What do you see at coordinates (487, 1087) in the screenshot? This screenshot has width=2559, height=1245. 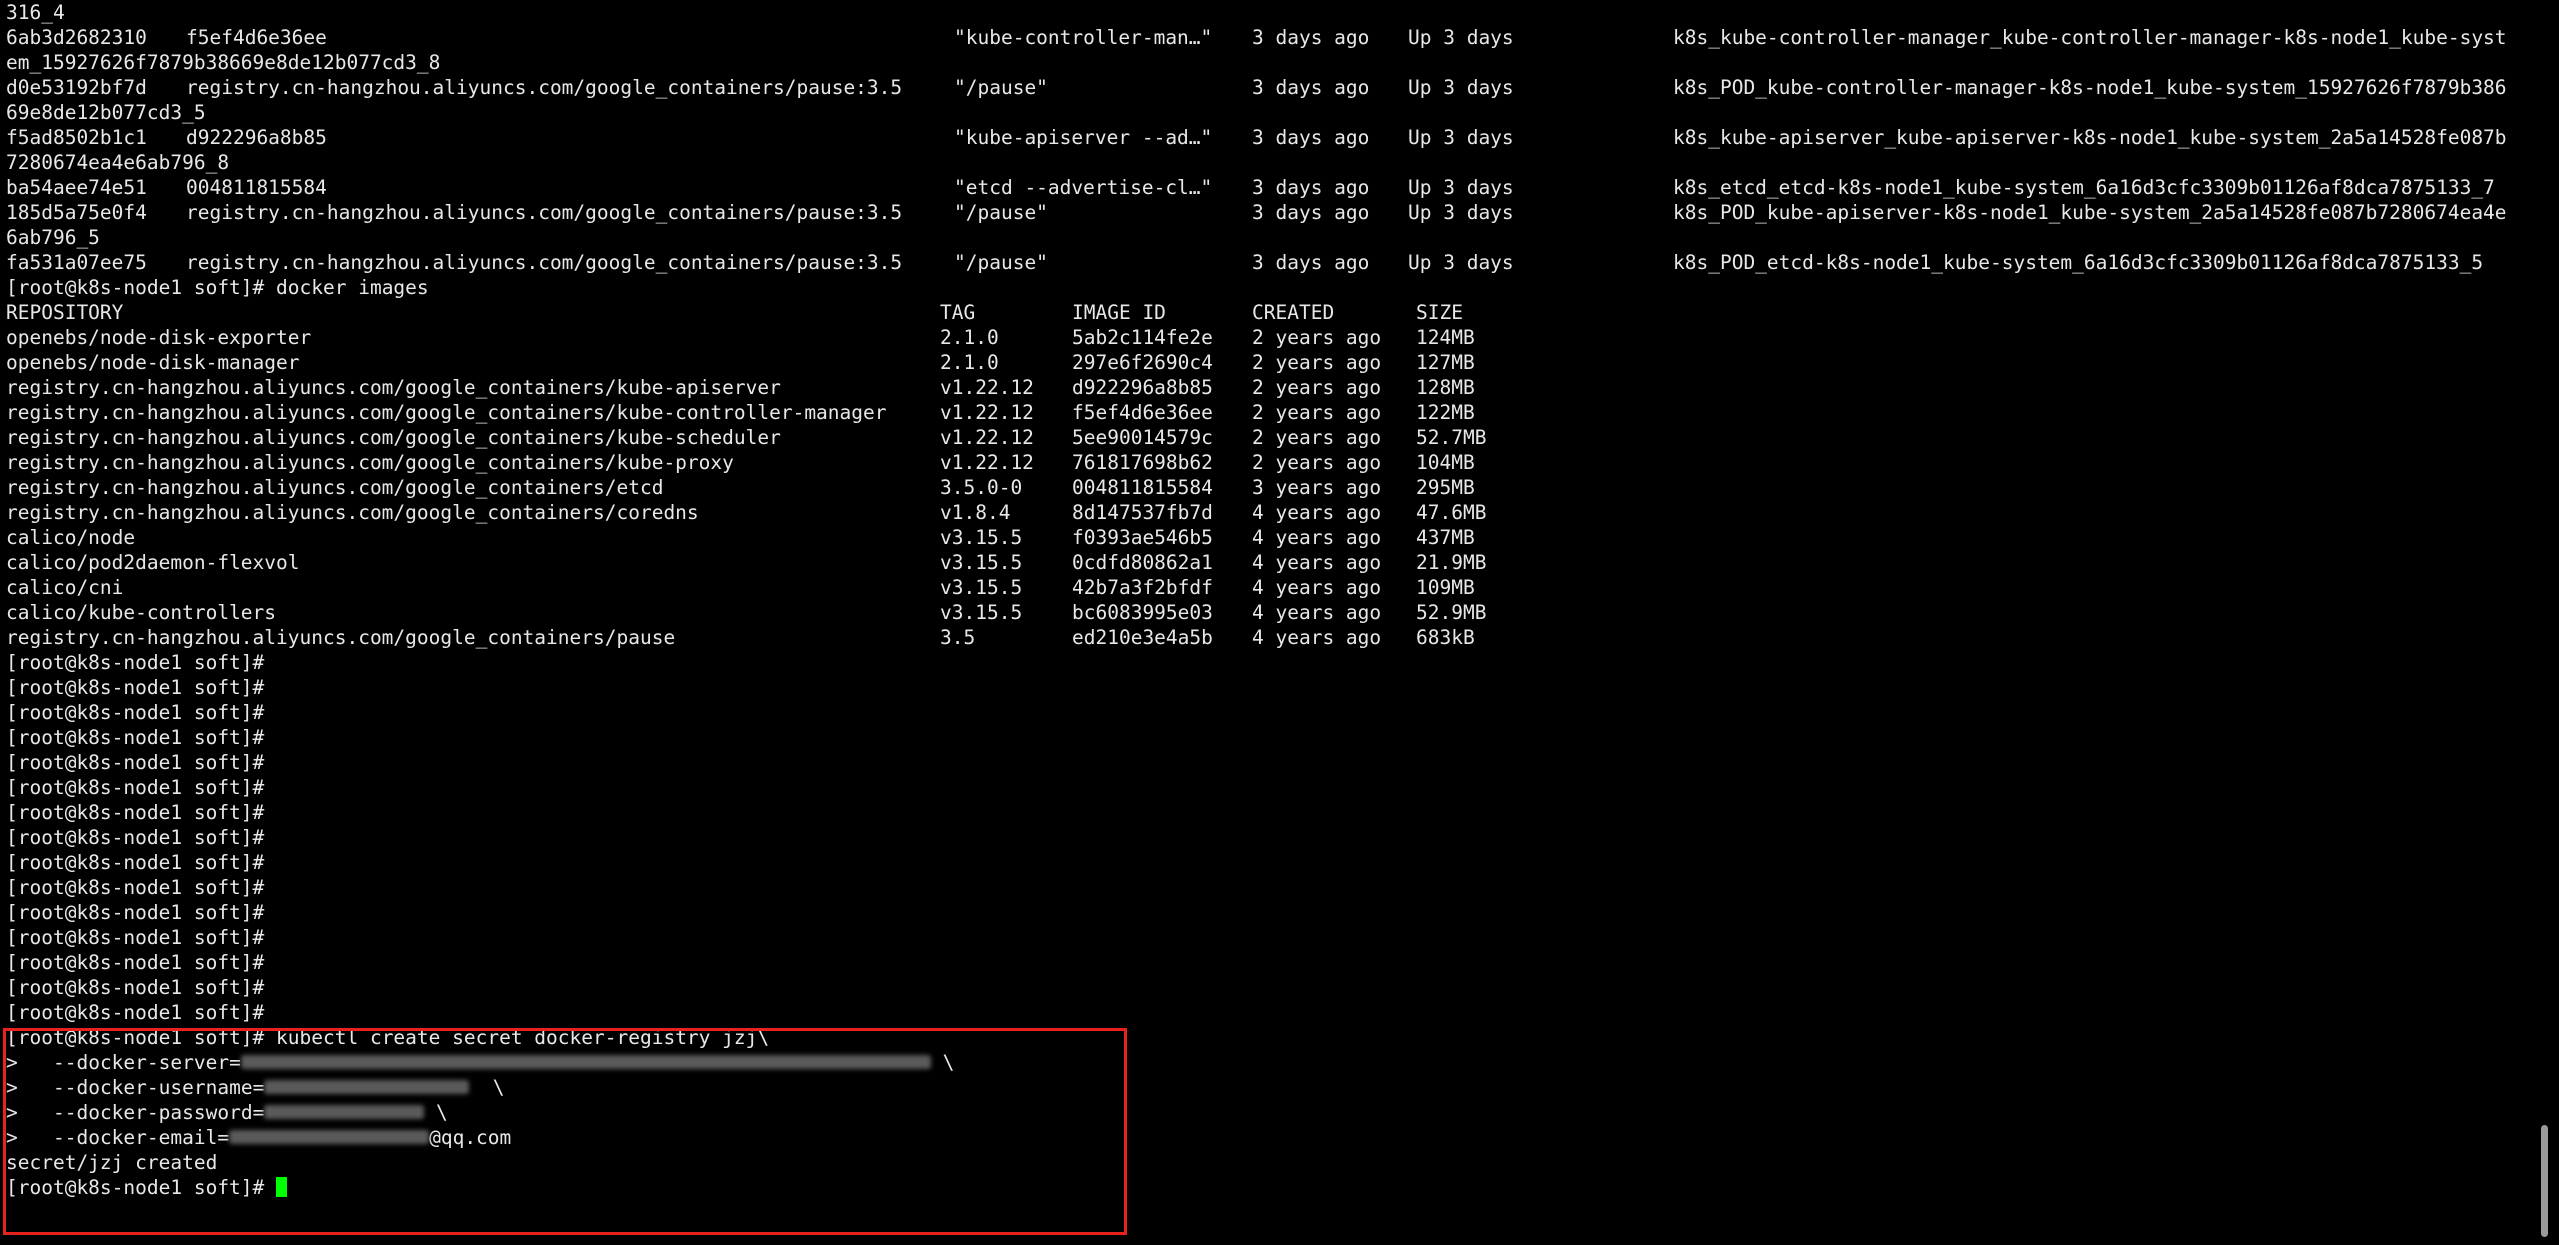 I see `docker-username-tail: \` at bounding box center [487, 1087].